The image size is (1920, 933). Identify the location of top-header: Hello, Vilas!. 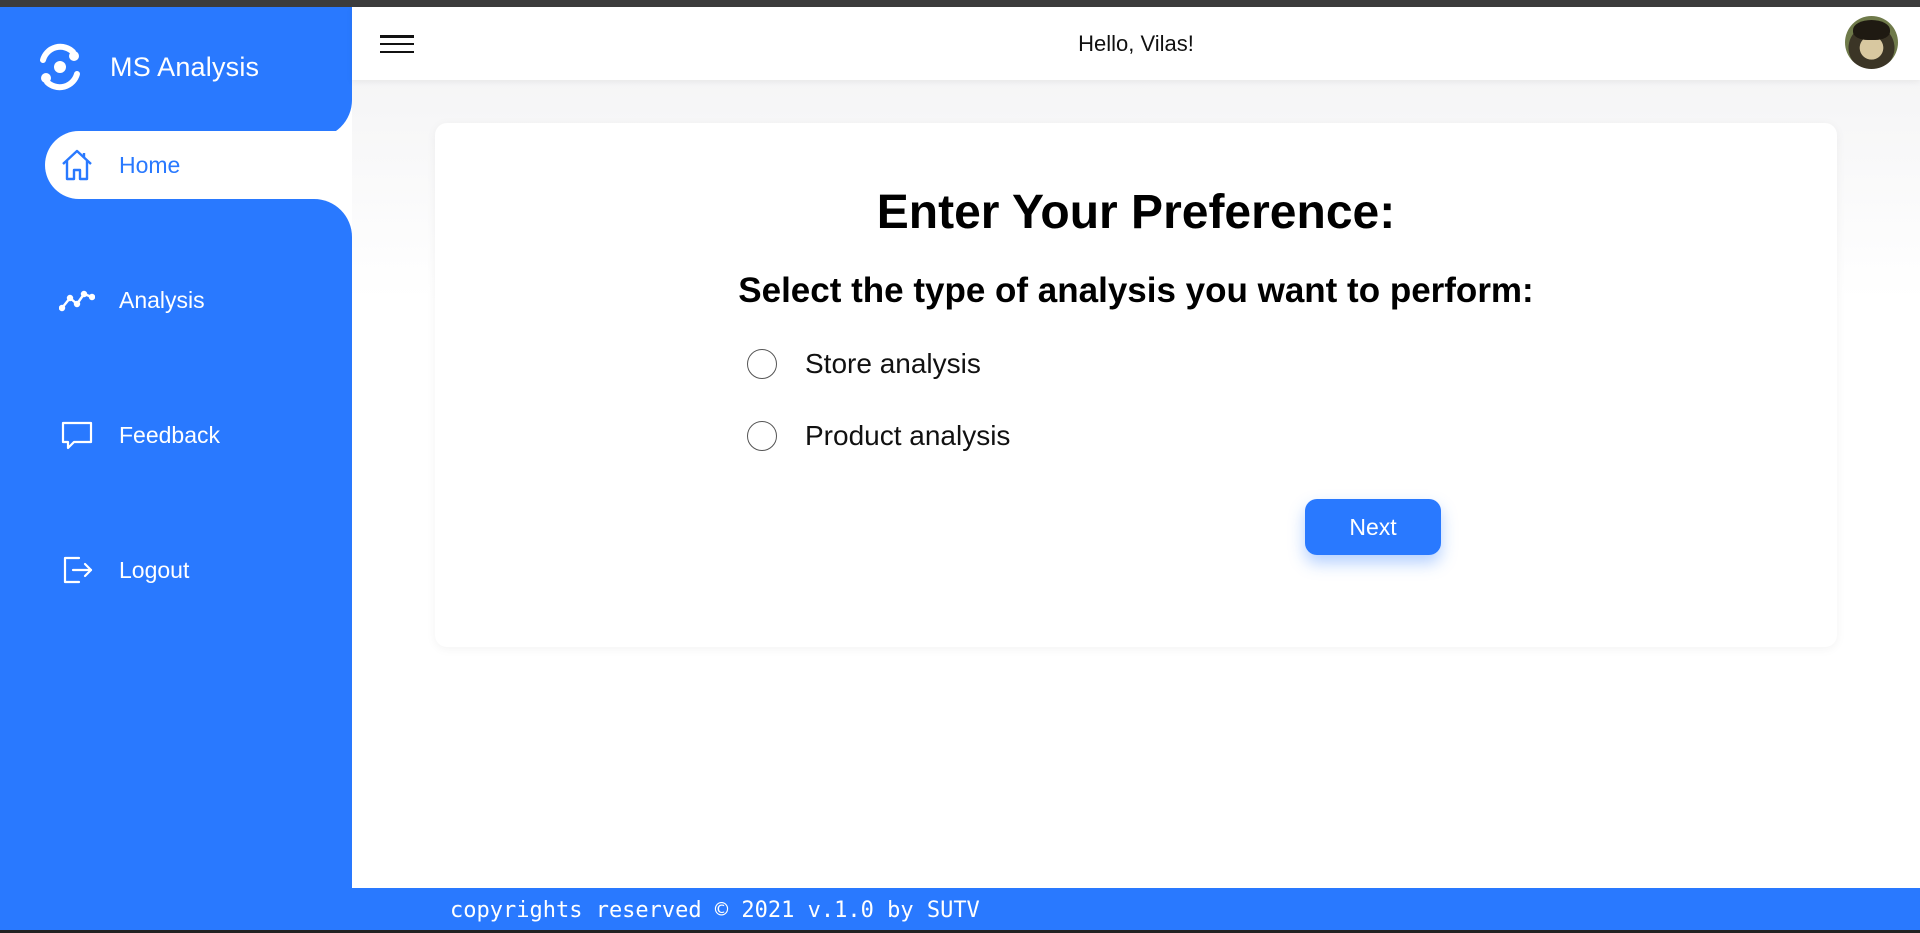
(1136, 43).